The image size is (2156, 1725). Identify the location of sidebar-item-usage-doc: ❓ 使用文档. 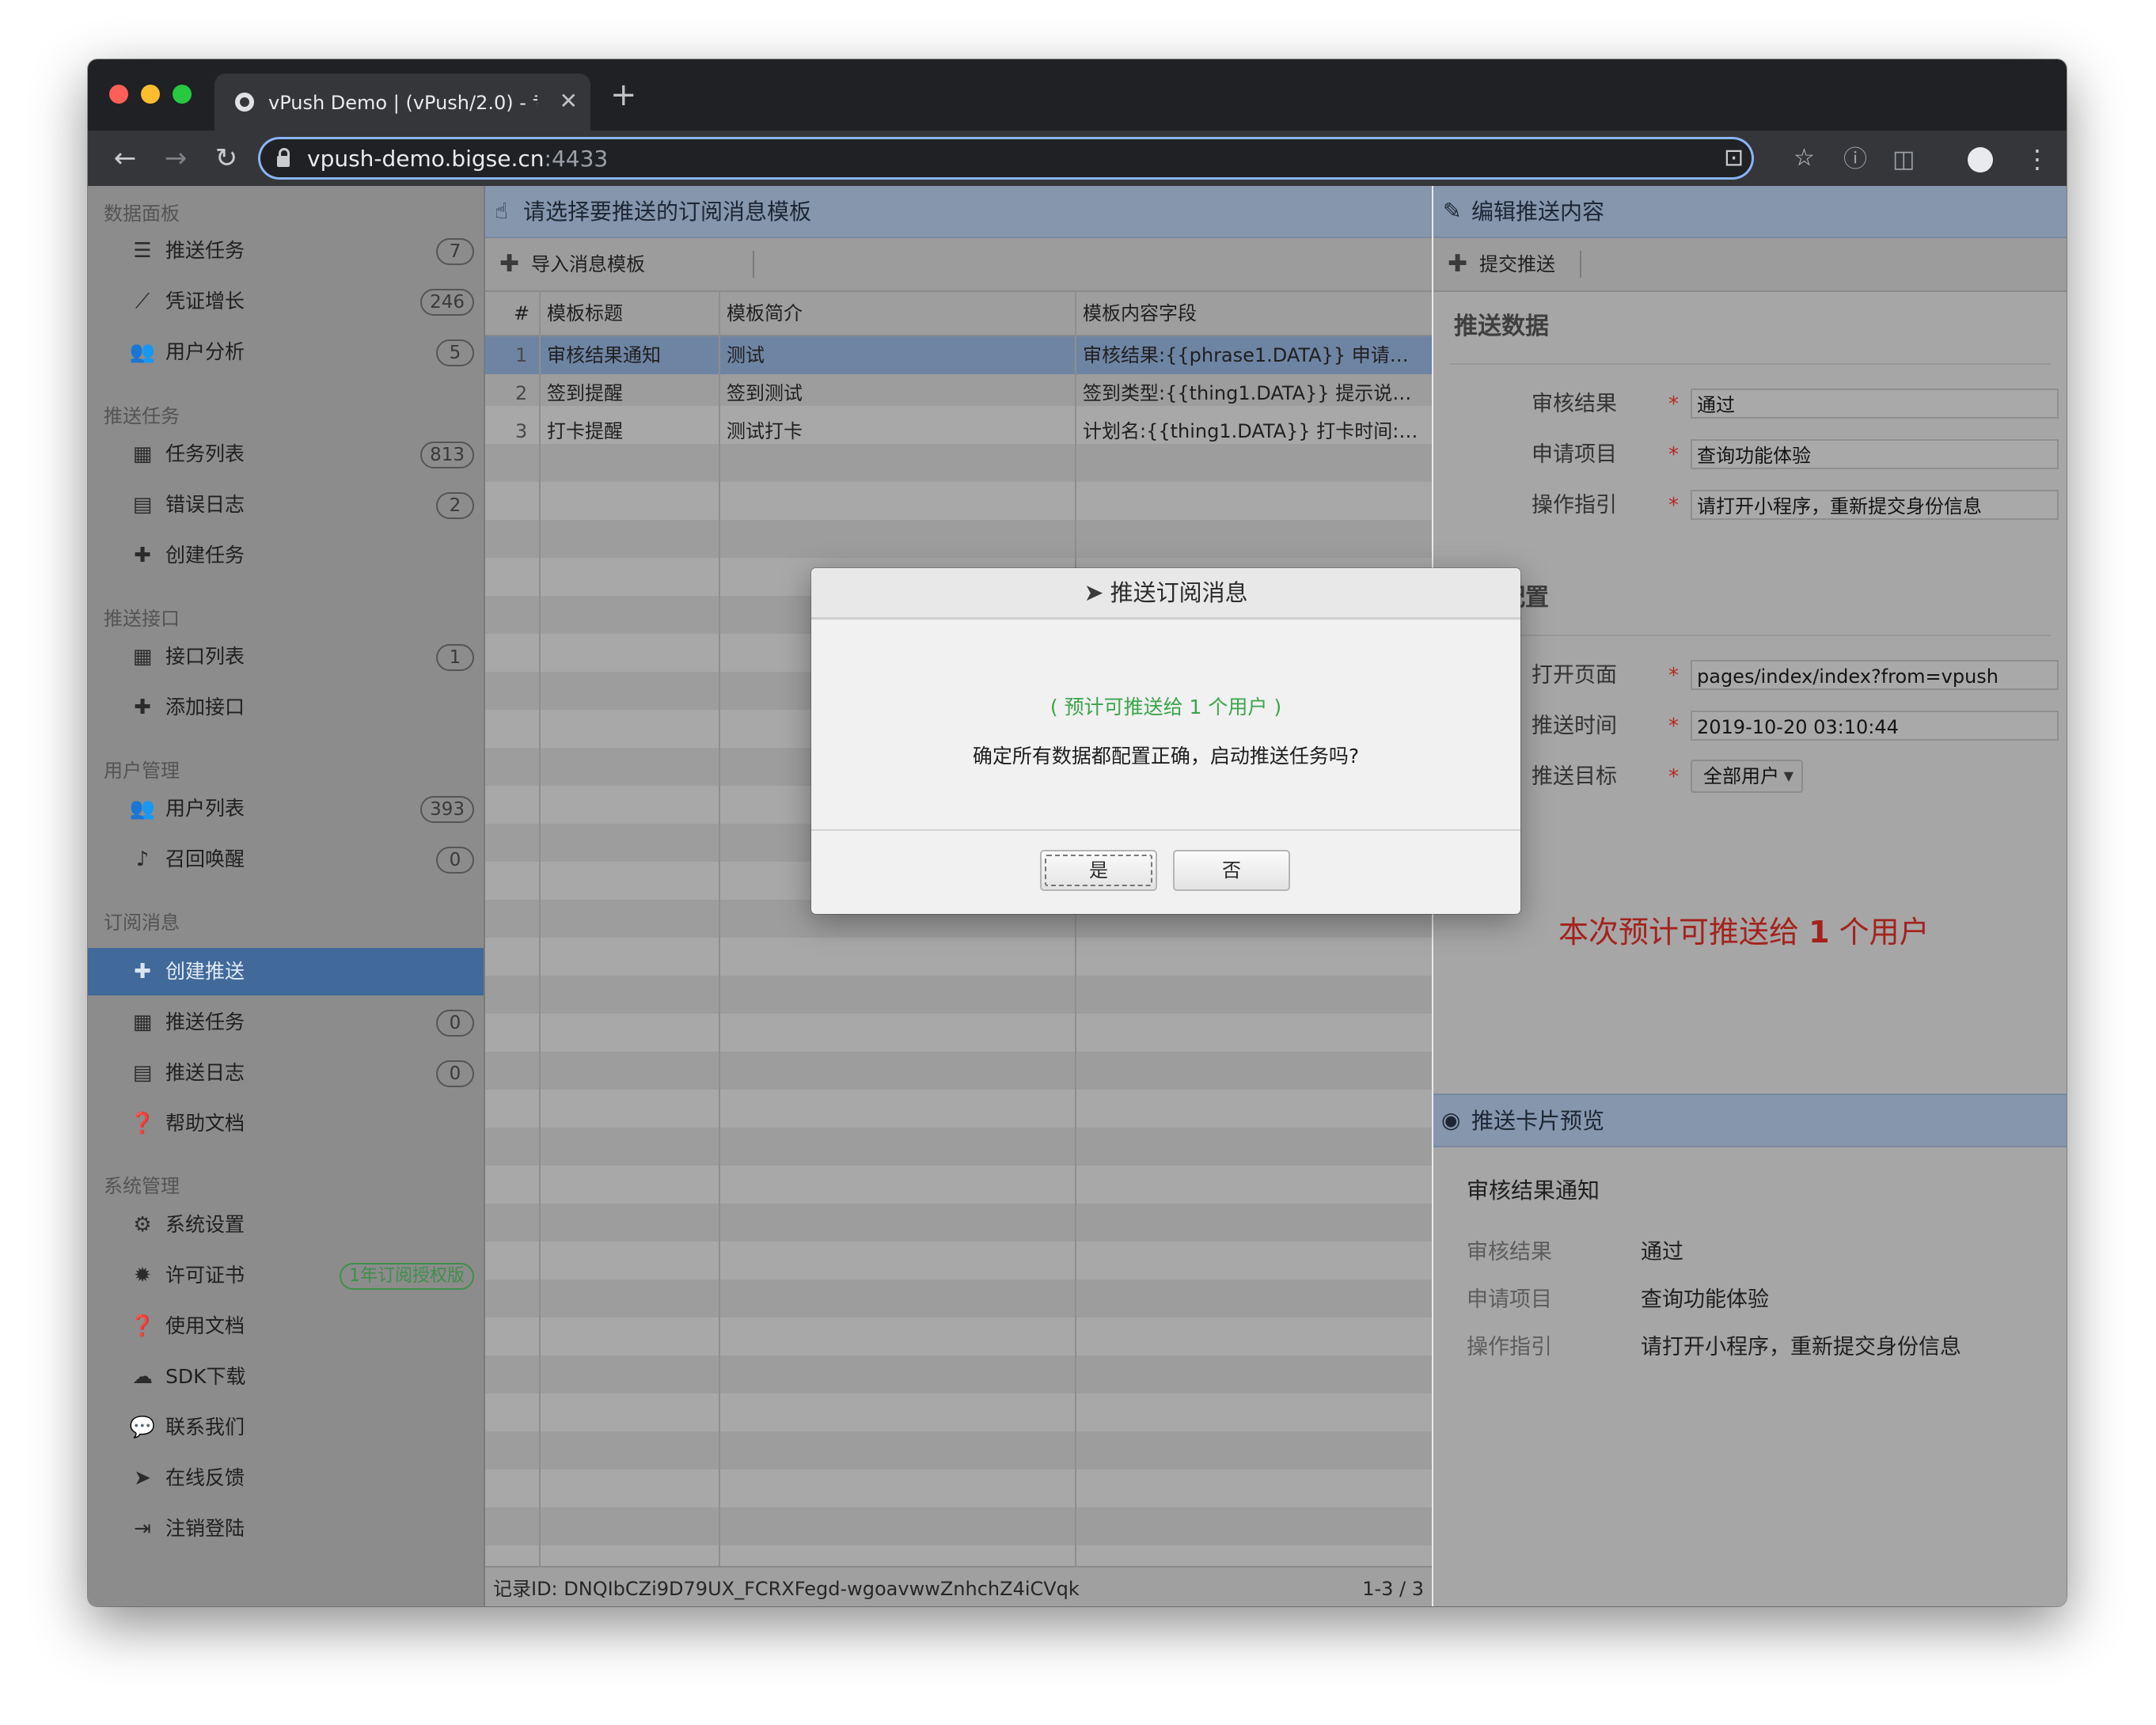
(286, 1326).